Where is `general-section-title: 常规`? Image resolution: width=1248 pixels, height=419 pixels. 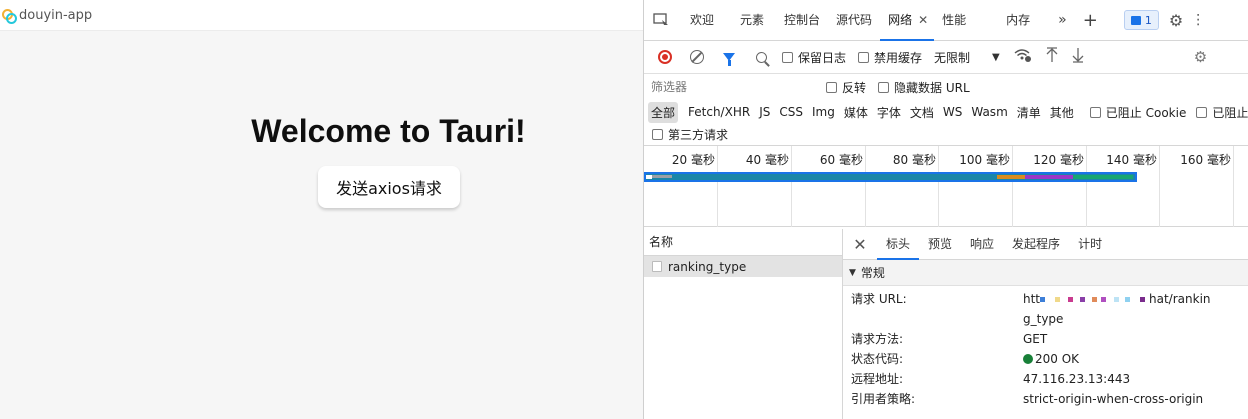
general-section-title: 常规 is located at coordinates (872, 273).